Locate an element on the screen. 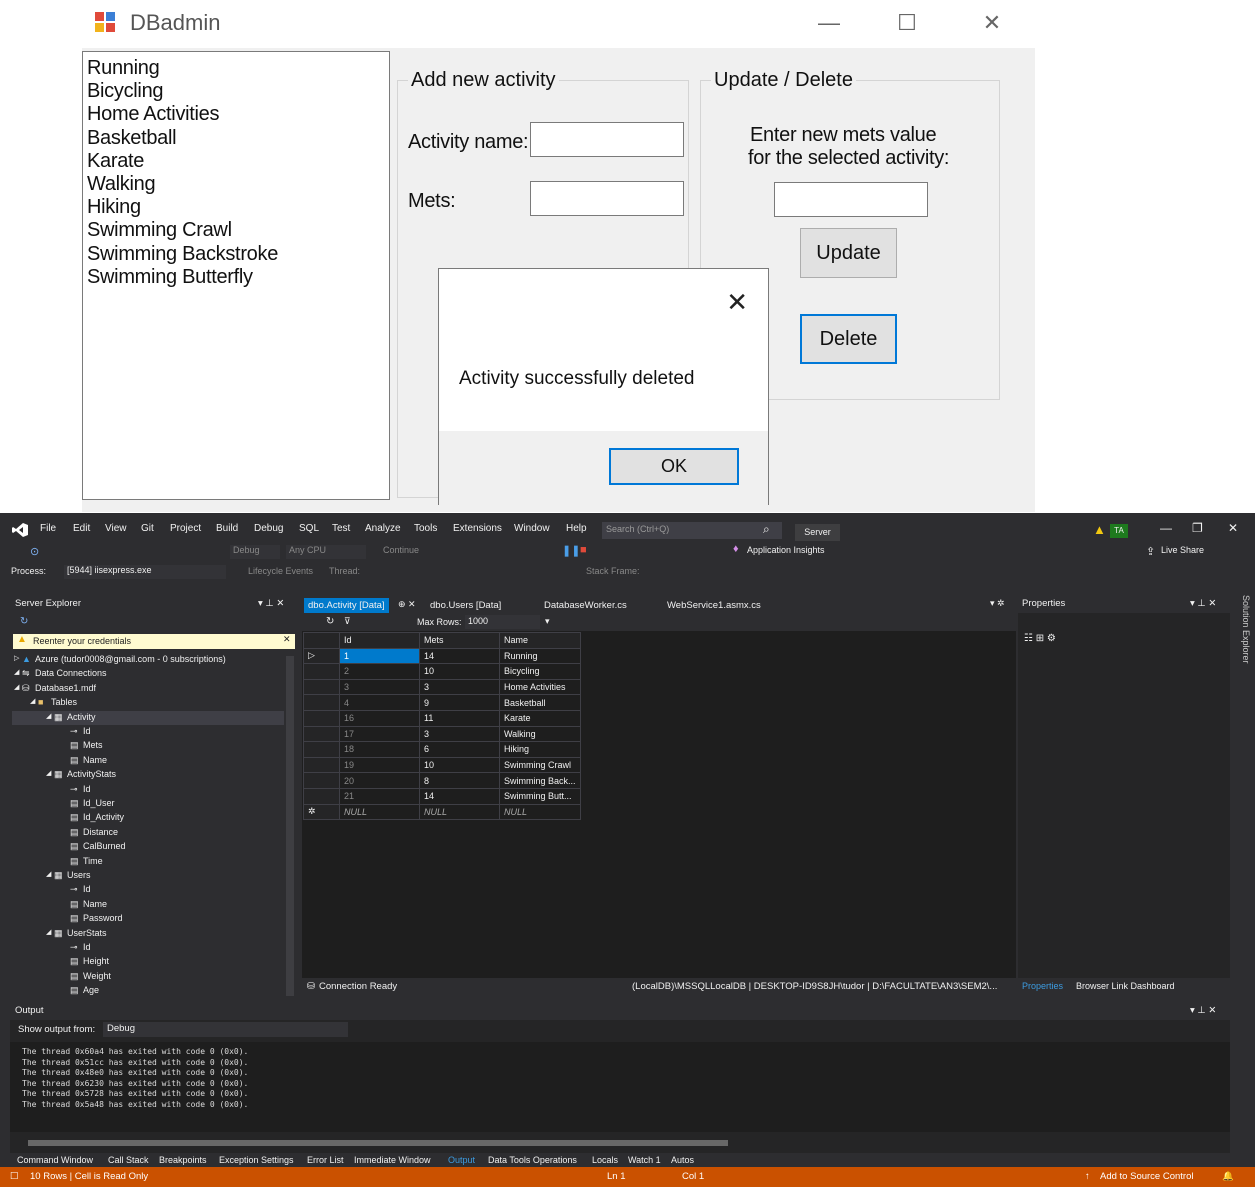 The width and height of the screenshot is (1255, 1187). process-dropdown: [5944] iisexpress.exe is located at coordinates (145, 572).